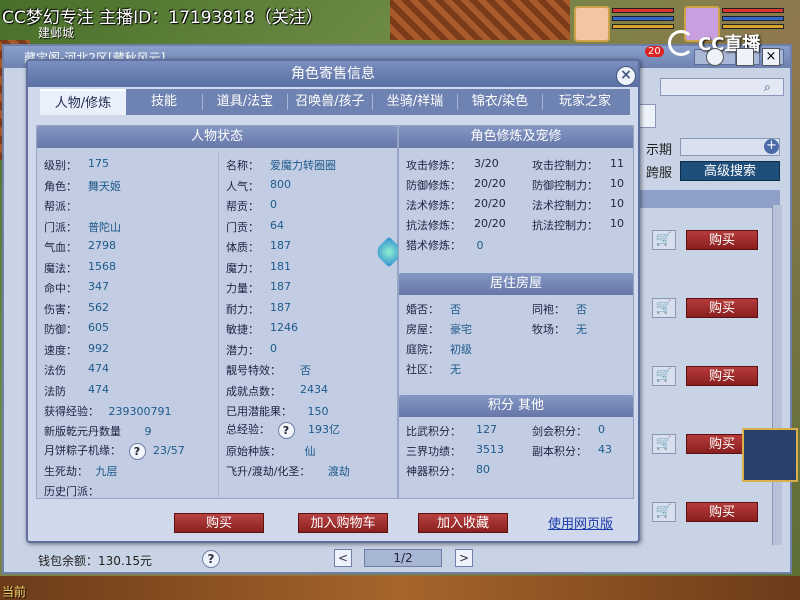 The image size is (800, 600). What do you see at coordinates (626, 76) in the screenshot?
I see `dialog-close-button: ×` at bounding box center [626, 76].